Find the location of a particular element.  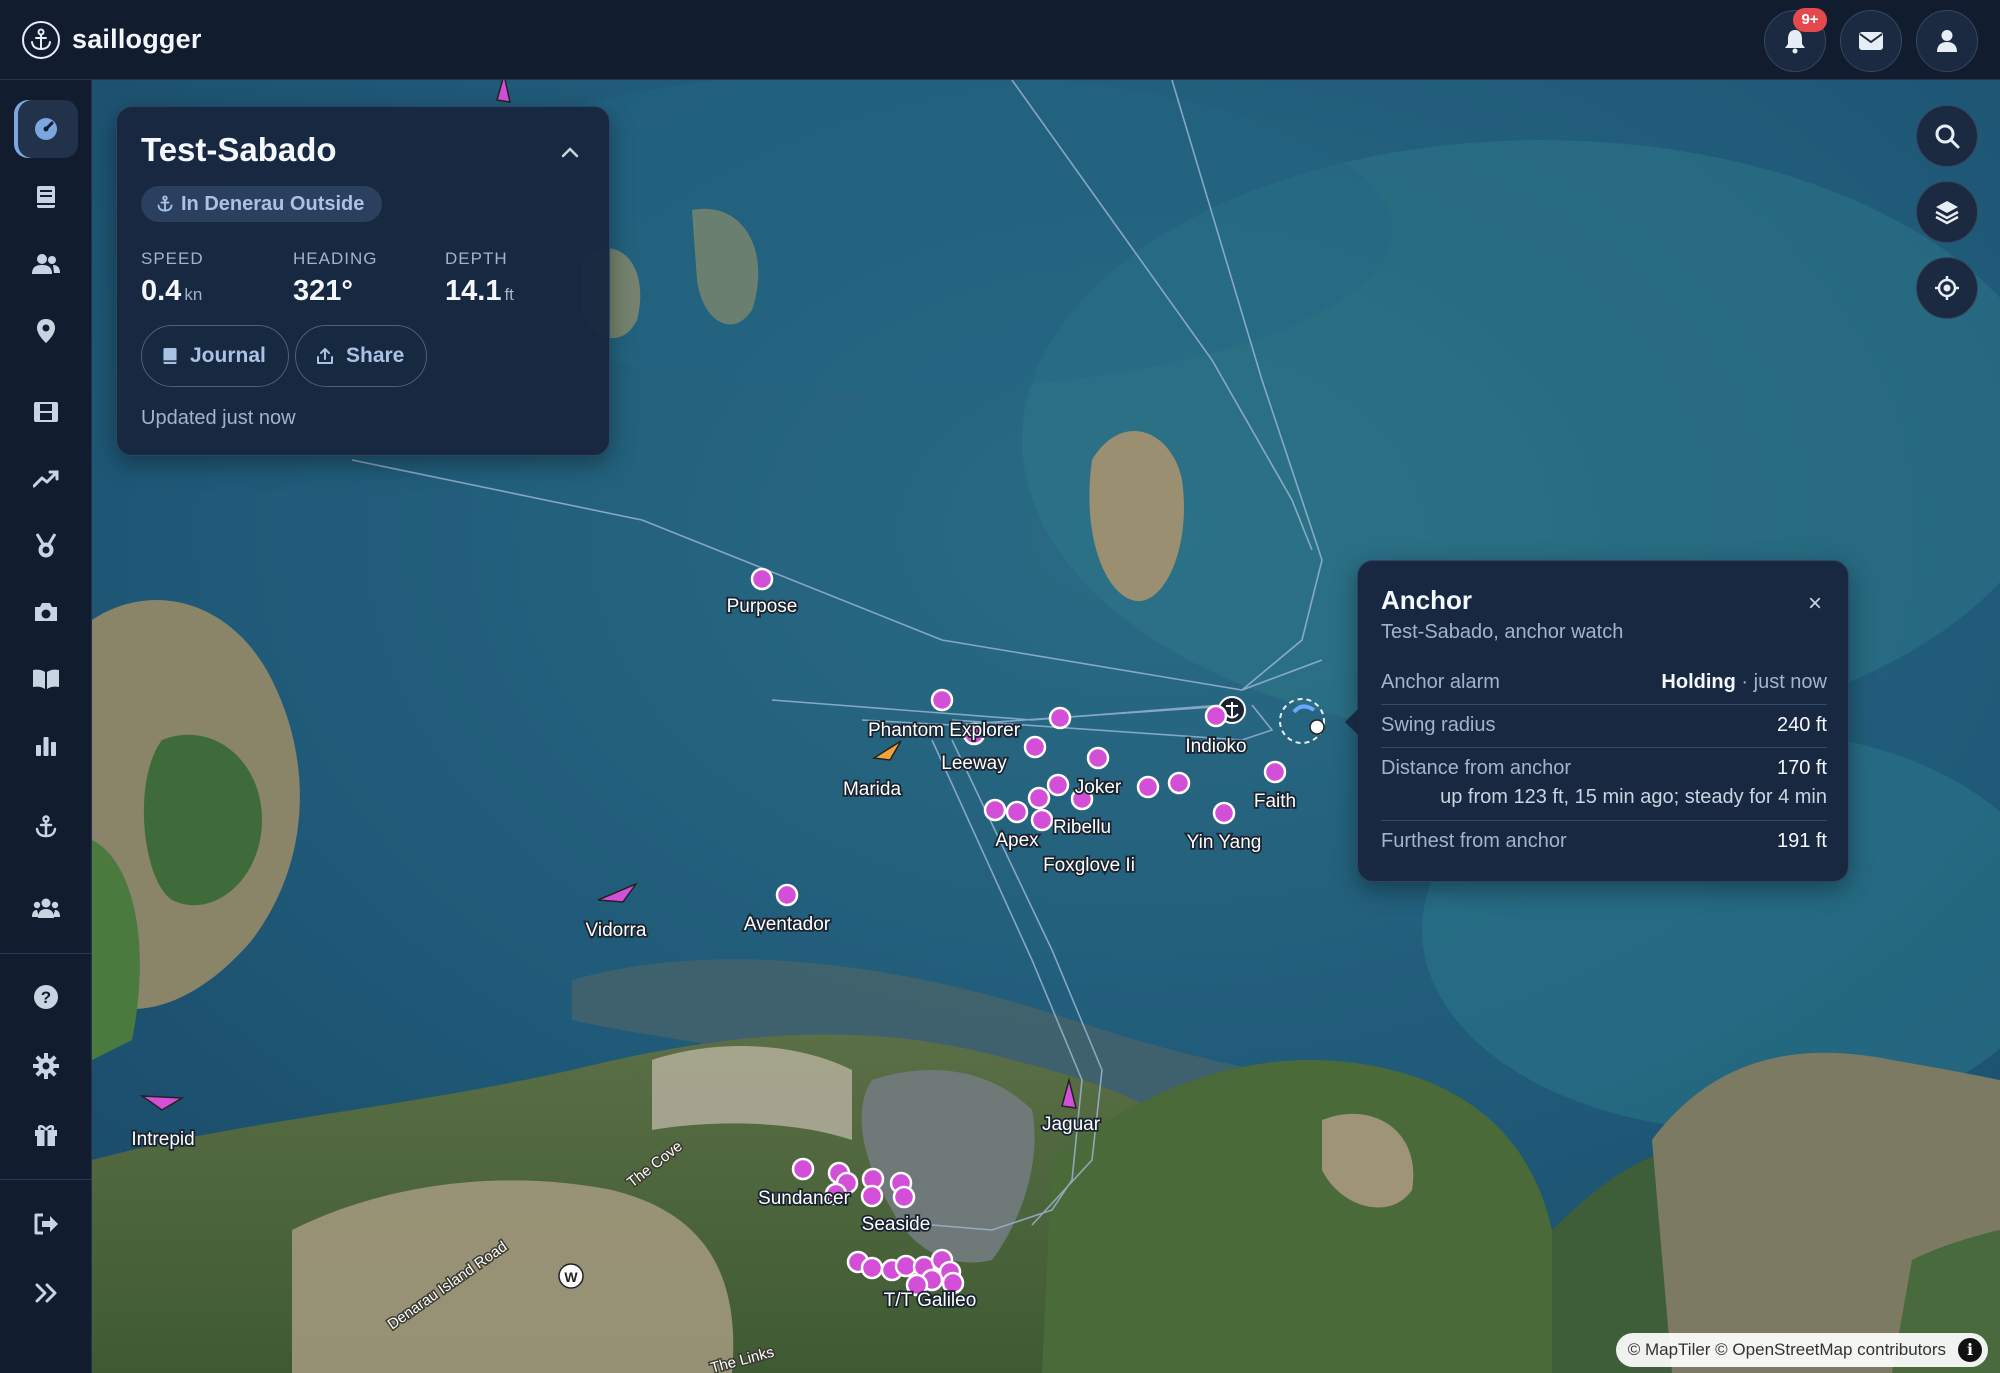

heading-value: 321° is located at coordinates (323, 291).